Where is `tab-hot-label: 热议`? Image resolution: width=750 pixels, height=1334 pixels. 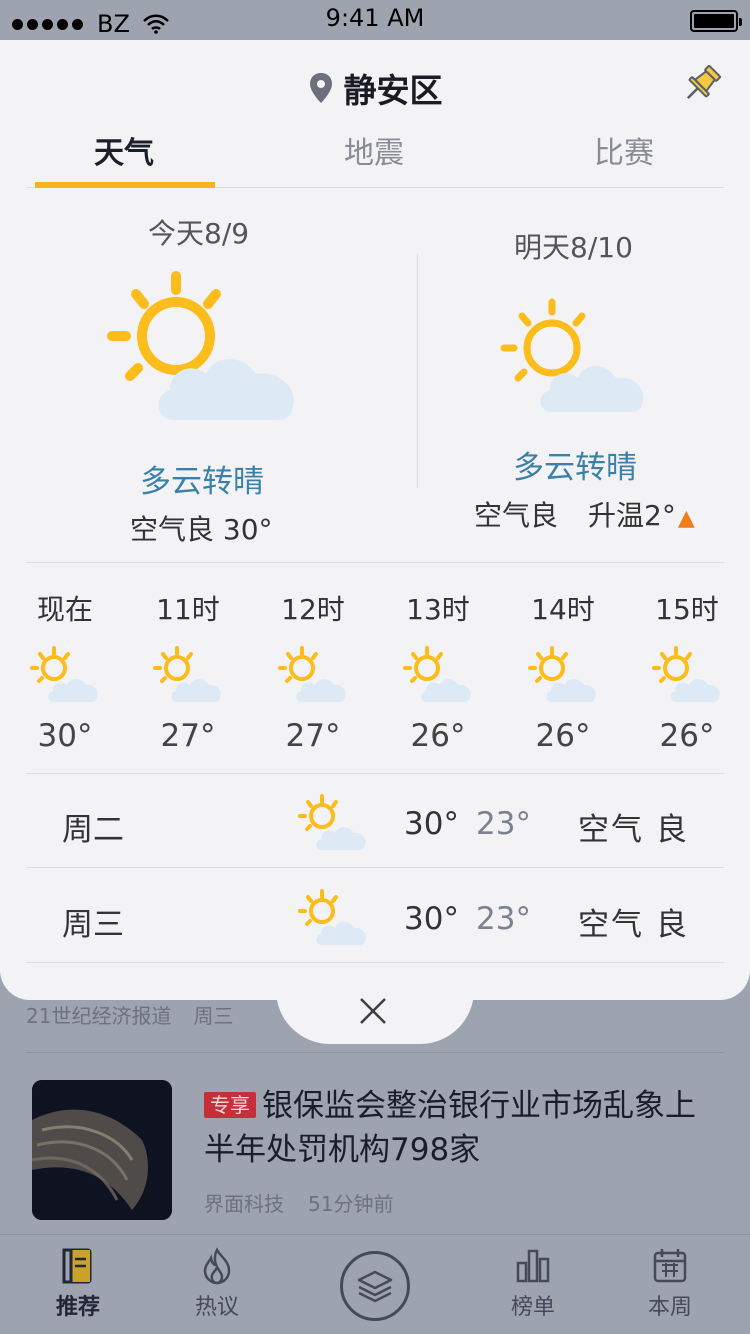
tab-hot-label: 热议 is located at coordinates (216, 1307).